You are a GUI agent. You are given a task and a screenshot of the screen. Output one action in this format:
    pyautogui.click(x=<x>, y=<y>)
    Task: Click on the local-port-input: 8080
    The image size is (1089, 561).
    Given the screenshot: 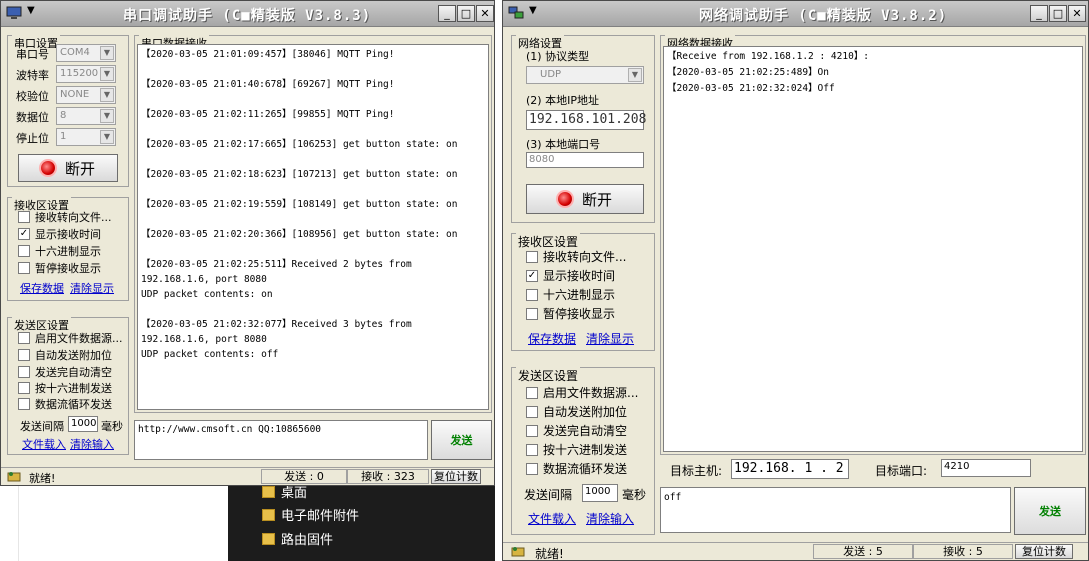 What is the action you would take?
    pyautogui.click(x=585, y=160)
    